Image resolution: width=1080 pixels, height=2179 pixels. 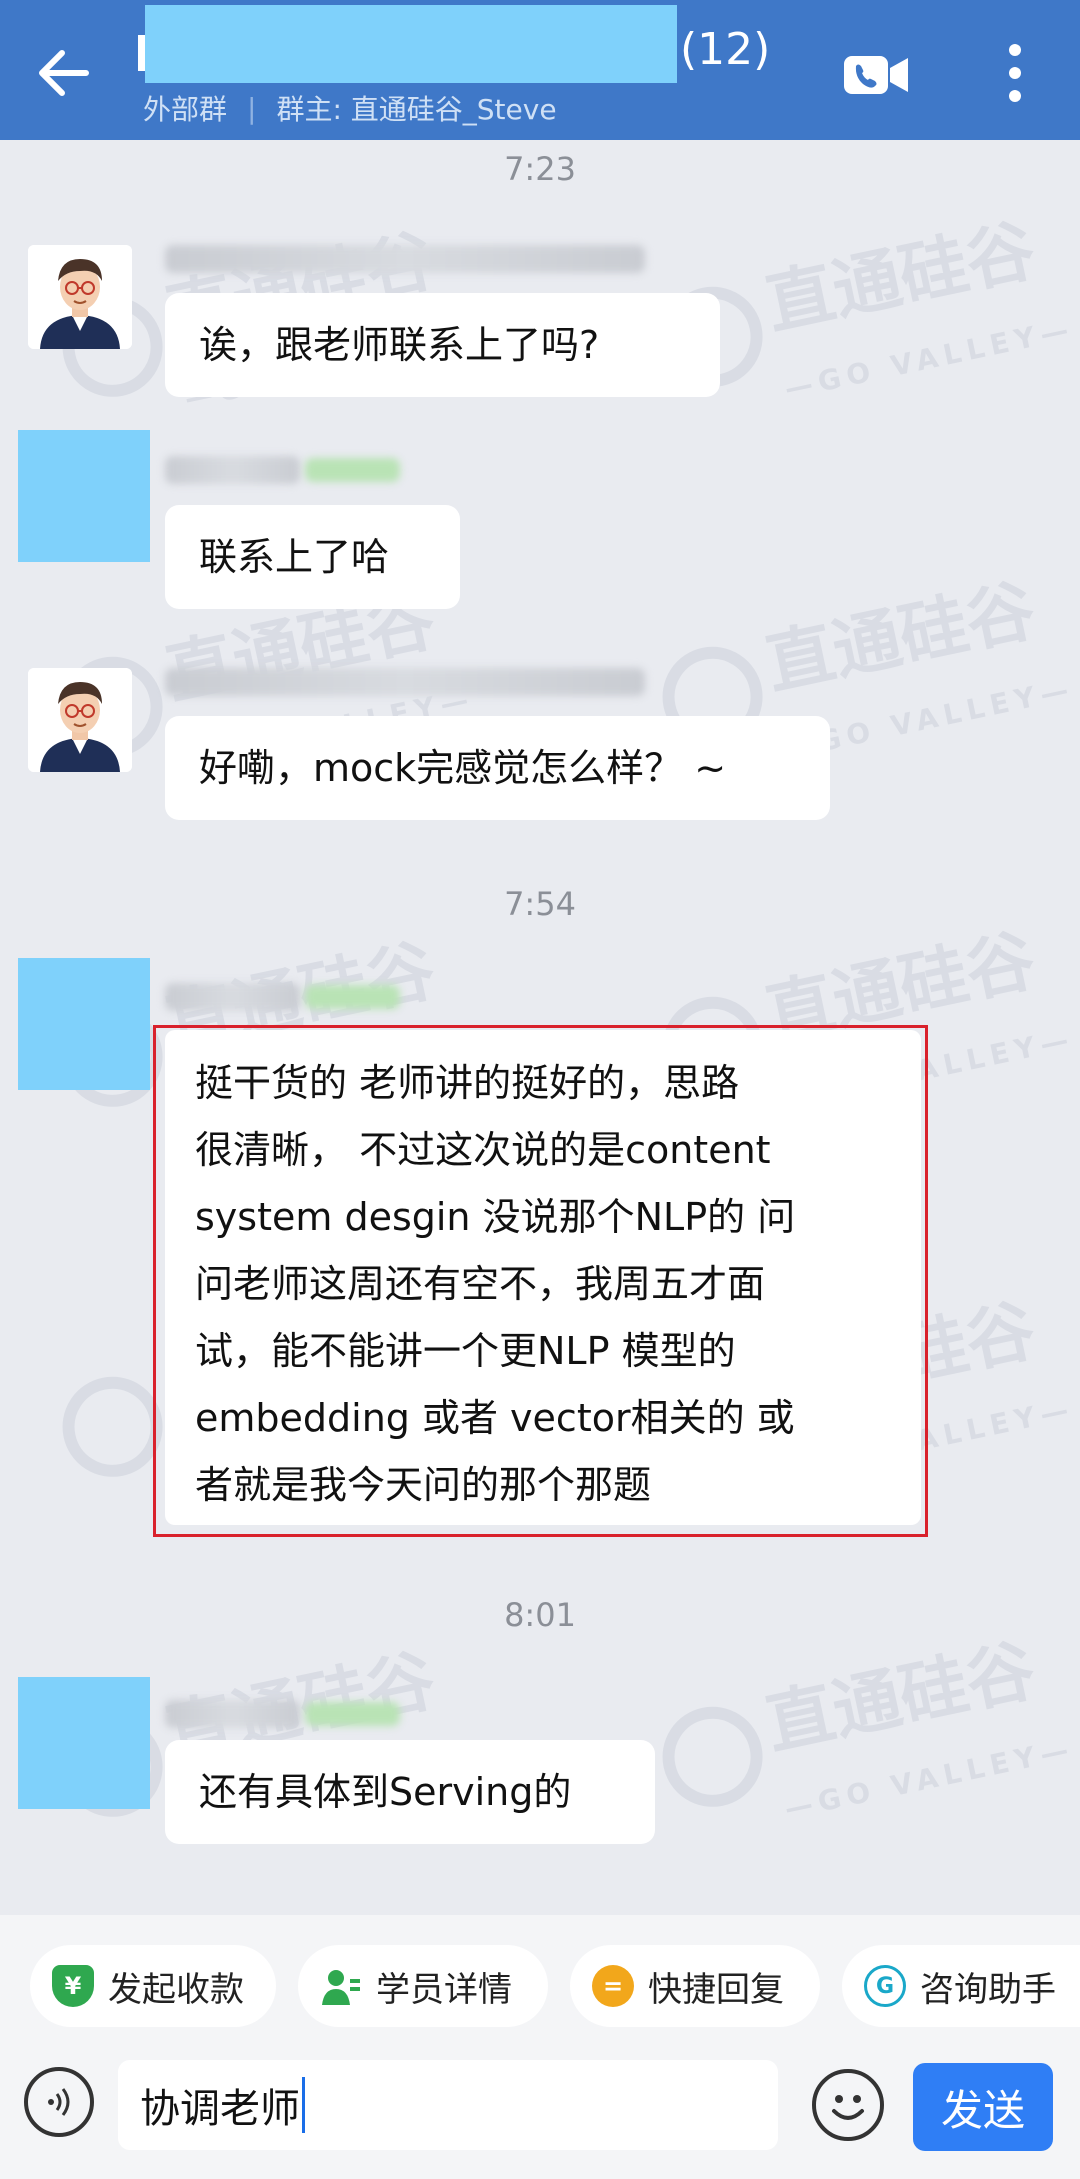 I want to click on emoji-button, so click(x=848, y=2105).